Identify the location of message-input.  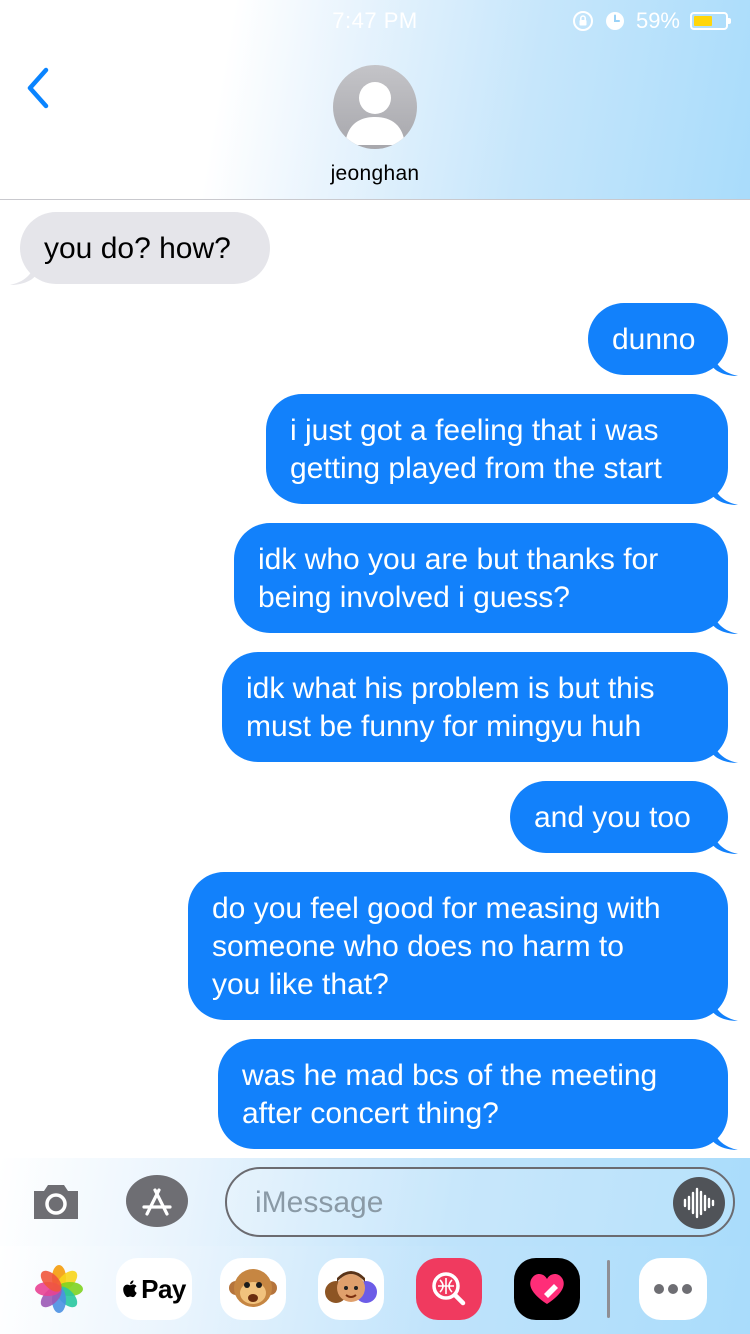
(455, 1203).